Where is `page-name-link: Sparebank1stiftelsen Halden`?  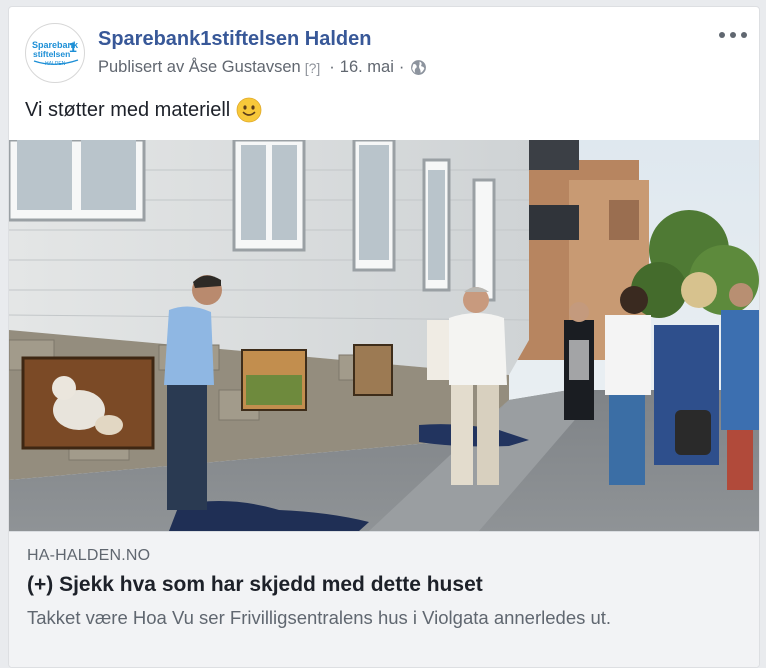 page-name-link: Sparebank1stiftelsen Halden is located at coordinates (234, 39).